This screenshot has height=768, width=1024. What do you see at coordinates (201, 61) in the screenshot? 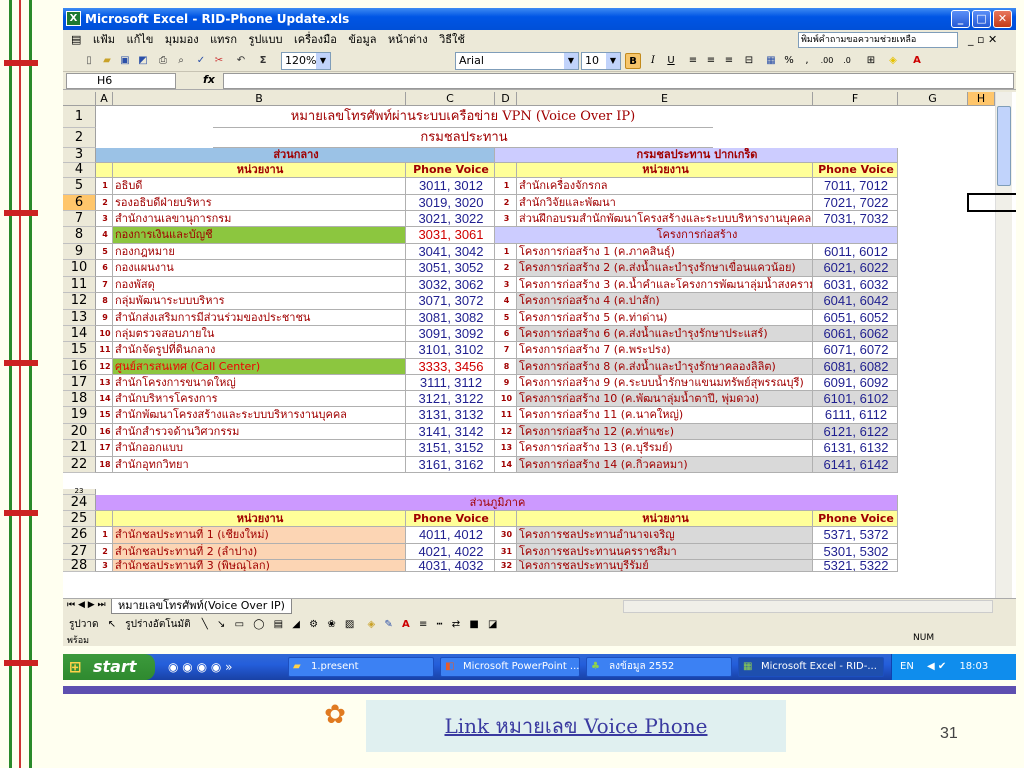
I see `spelling-icon: ✓` at bounding box center [201, 61].